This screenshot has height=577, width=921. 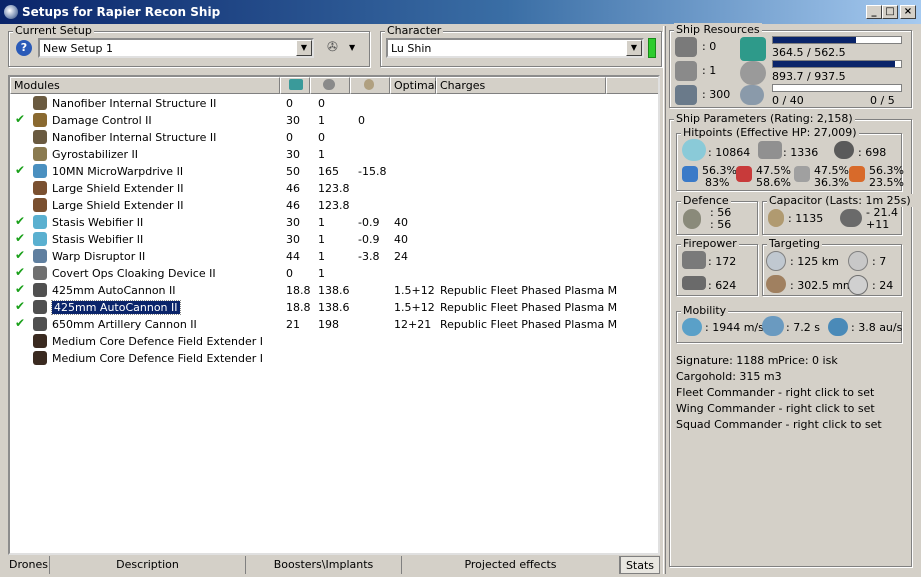 I want to click on character-select: Lu Shin ▼, so click(x=515, y=48).